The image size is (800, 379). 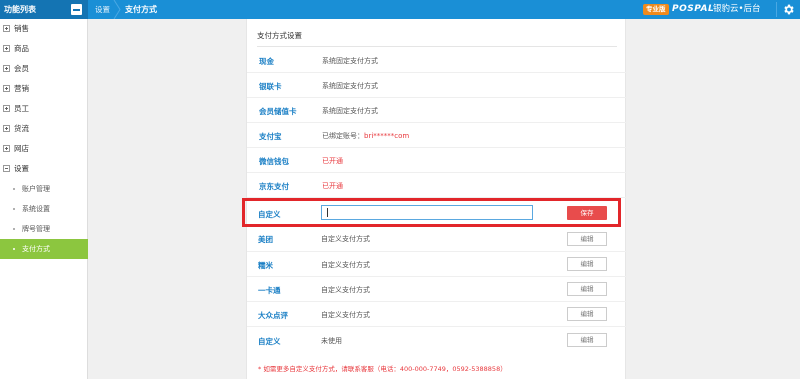 I want to click on payment-name: 一卡通, so click(x=269, y=290).